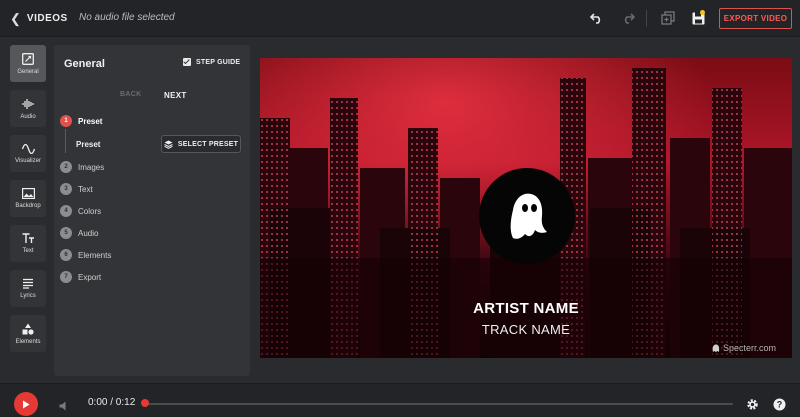  Describe the element at coordinates (28, 243) in the screenshot. I see `nav-text: Text` at that location.